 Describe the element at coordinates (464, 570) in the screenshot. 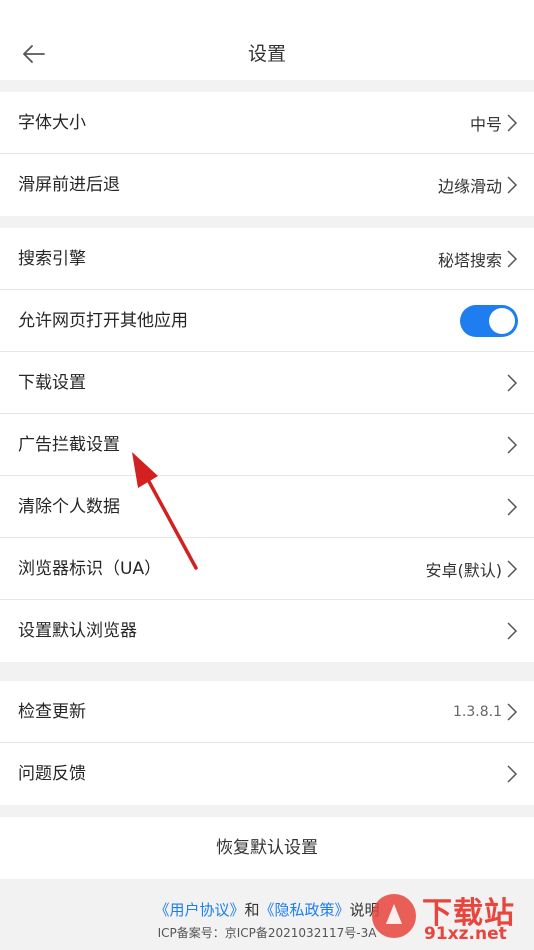

I see `row-value: 安卓(默认)` at that location.